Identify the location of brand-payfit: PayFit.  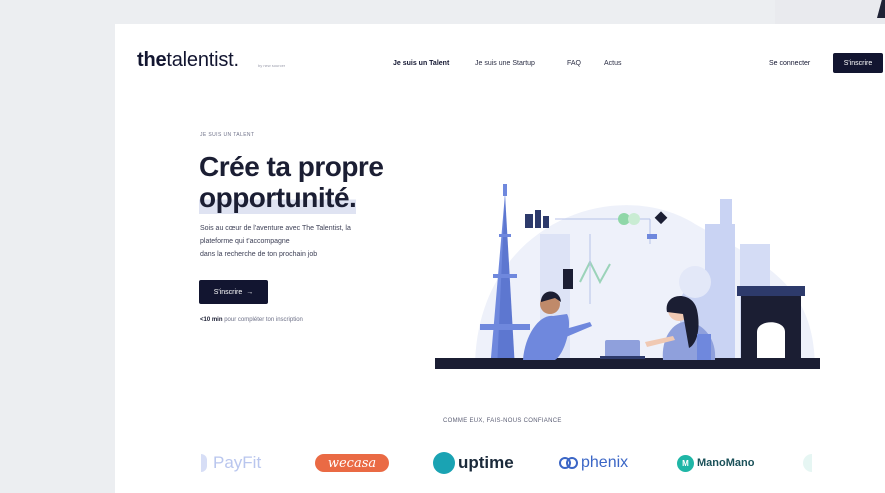
(231, 463).